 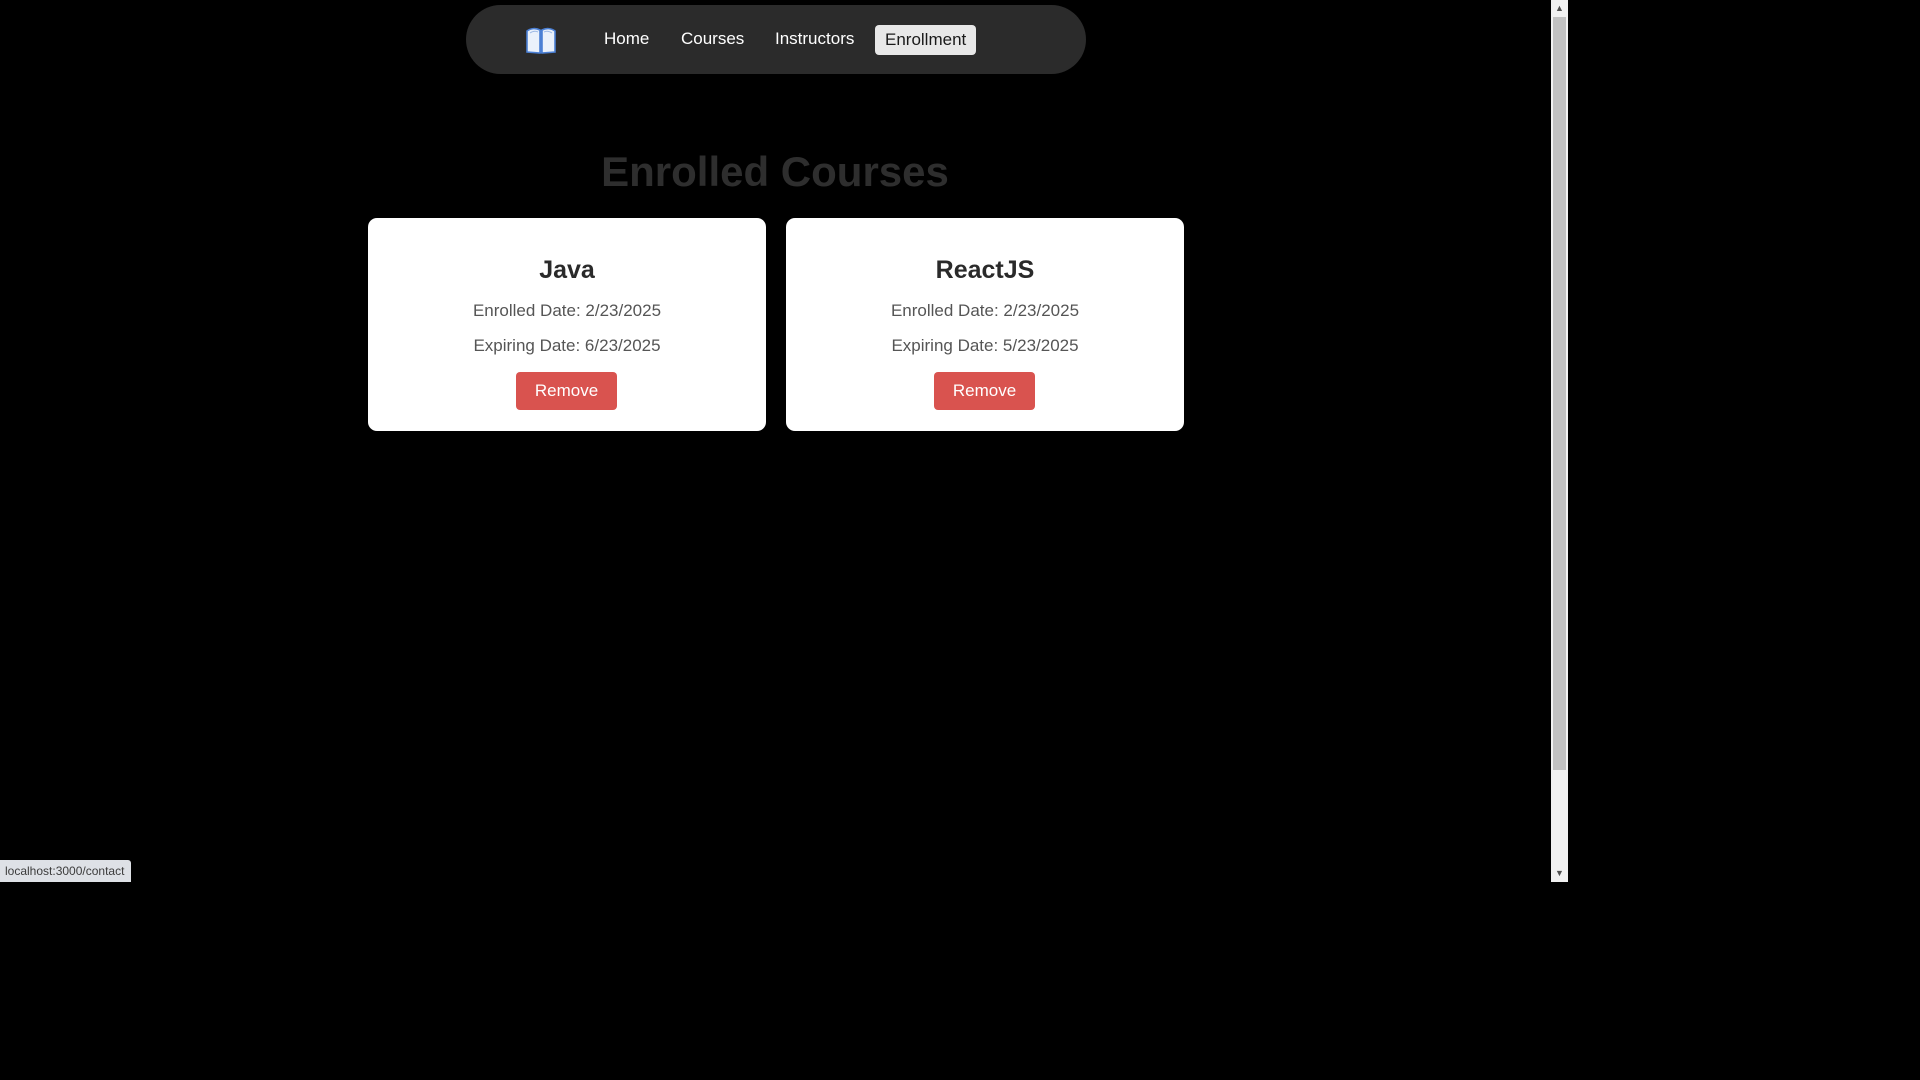 What do you see at coordinates (626, 41) in the screenshot?
I see `nav-link-home: Home` at bounding box center [626, 41].